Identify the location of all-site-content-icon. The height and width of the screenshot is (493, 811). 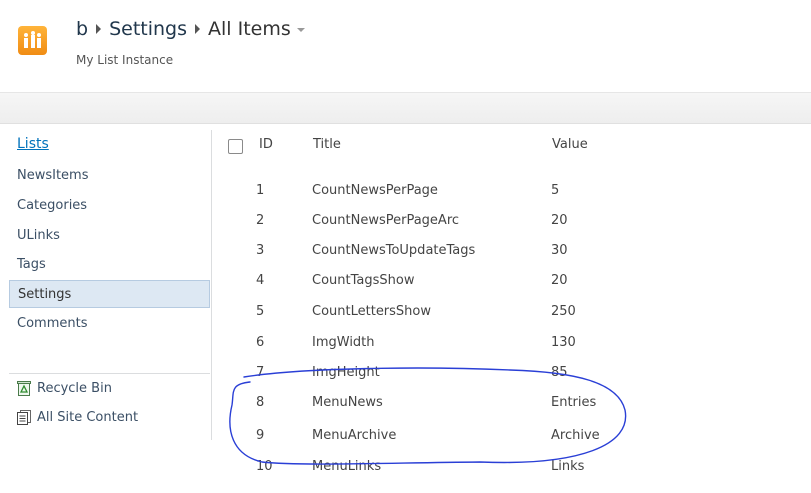
(24, 417).